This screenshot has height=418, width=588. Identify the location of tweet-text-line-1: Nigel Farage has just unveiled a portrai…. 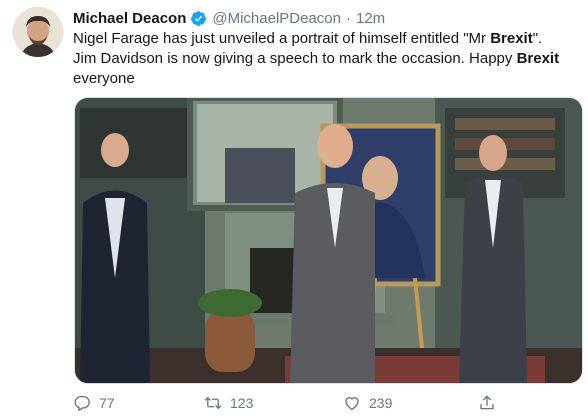
(325, 39).